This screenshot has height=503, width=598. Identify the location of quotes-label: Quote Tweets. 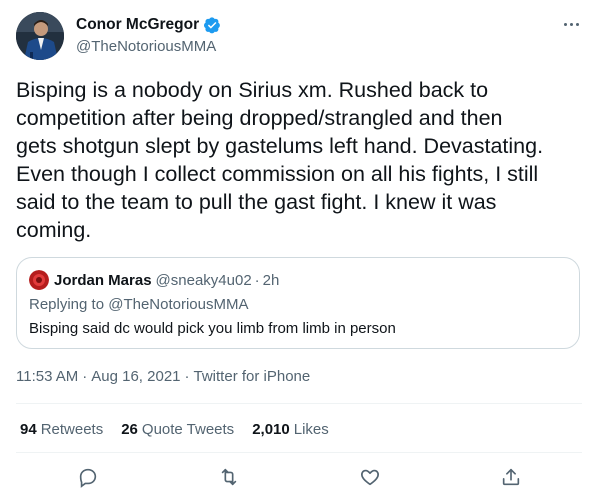
(188, 429).